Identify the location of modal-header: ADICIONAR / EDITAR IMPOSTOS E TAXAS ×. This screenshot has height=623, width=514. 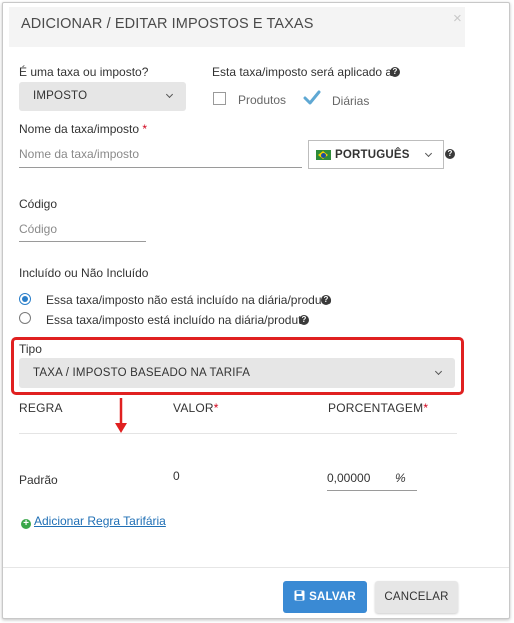
(237, 27).